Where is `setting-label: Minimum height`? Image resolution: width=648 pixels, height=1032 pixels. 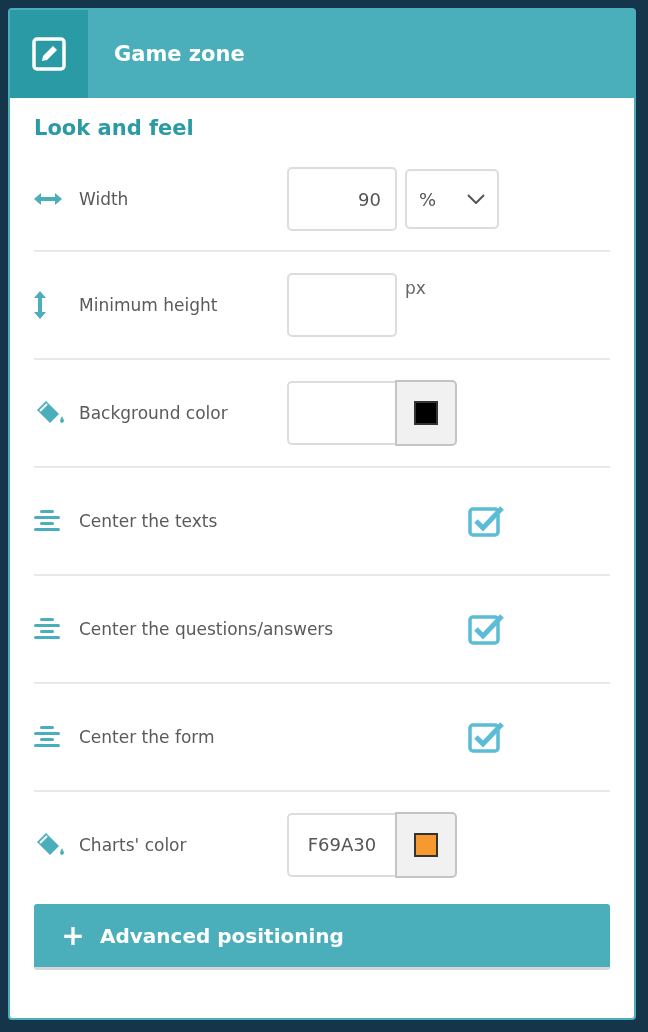 setting-label: Minimum height is located at coordinates (149, 305).